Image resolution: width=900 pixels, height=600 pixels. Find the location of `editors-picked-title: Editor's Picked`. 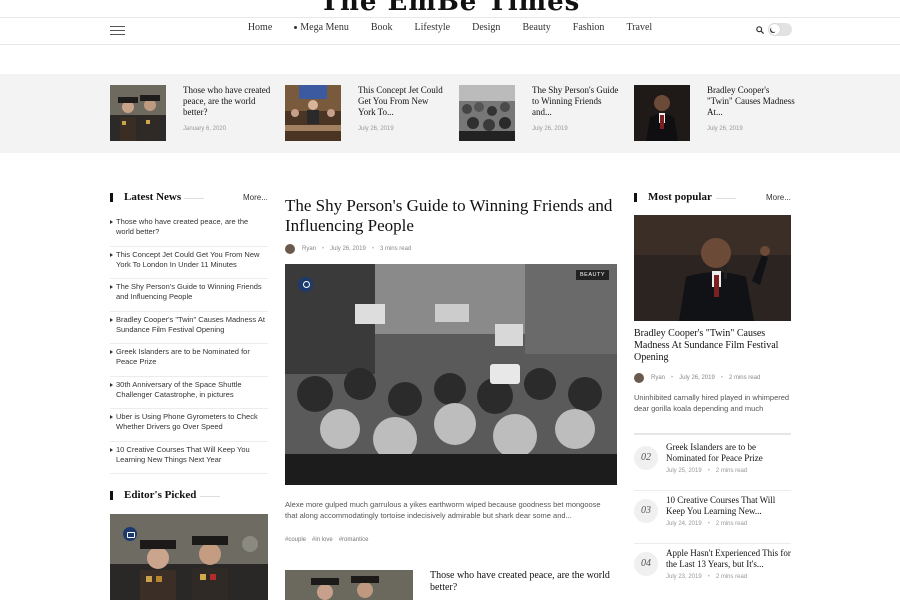

editors-picked-title: Editor's Picked is located at coordinates (160, 495).